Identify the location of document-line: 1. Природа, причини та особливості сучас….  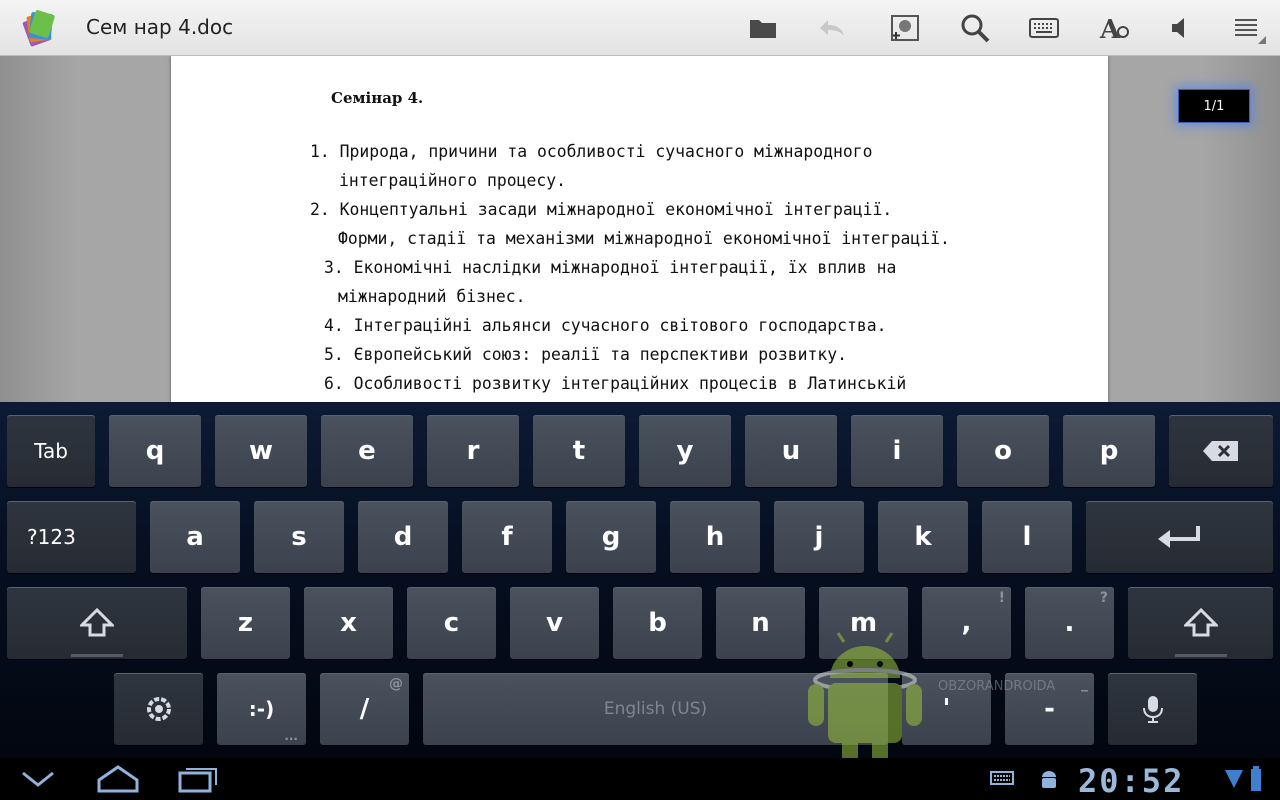
(591, 151).